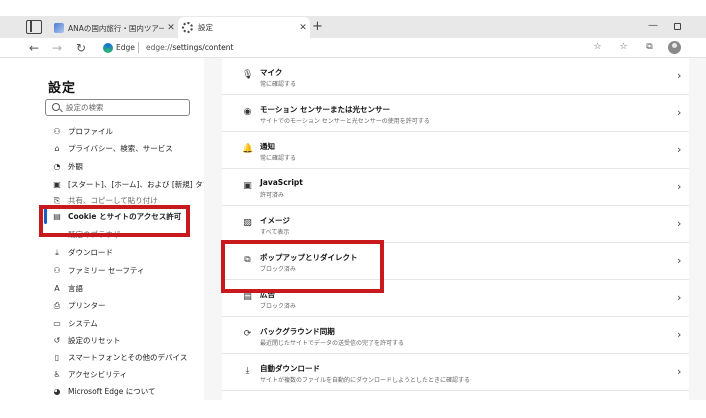  What do you see at coordinates (57, 357) in the screenshot?
I see `phone-icon: ▯` at bounding box center [57, 357].